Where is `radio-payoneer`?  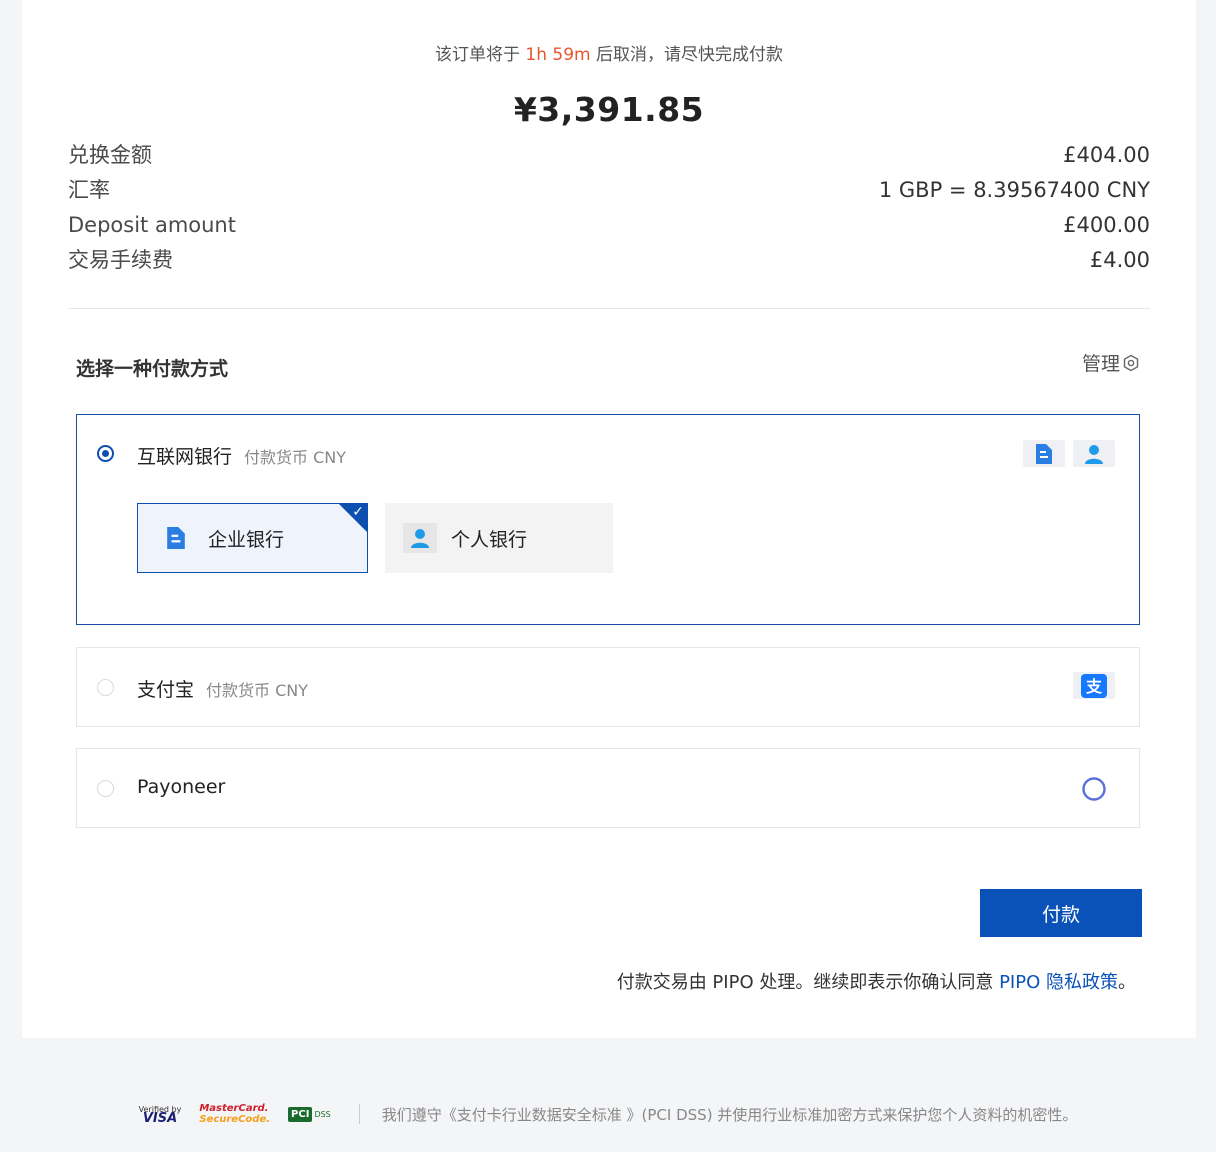
radio-payoneer is located at coordinates (105, 788).